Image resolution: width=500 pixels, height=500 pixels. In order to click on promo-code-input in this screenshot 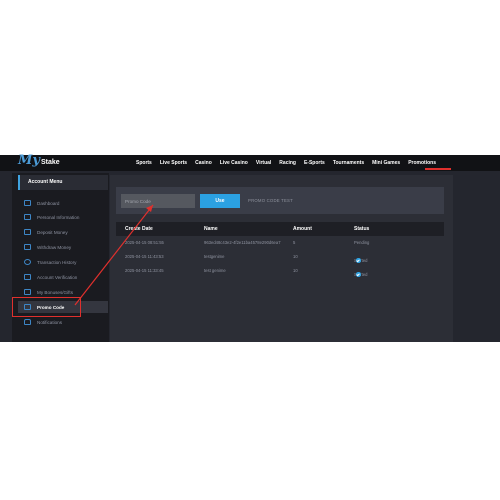, I will do `click(158, 201)`.